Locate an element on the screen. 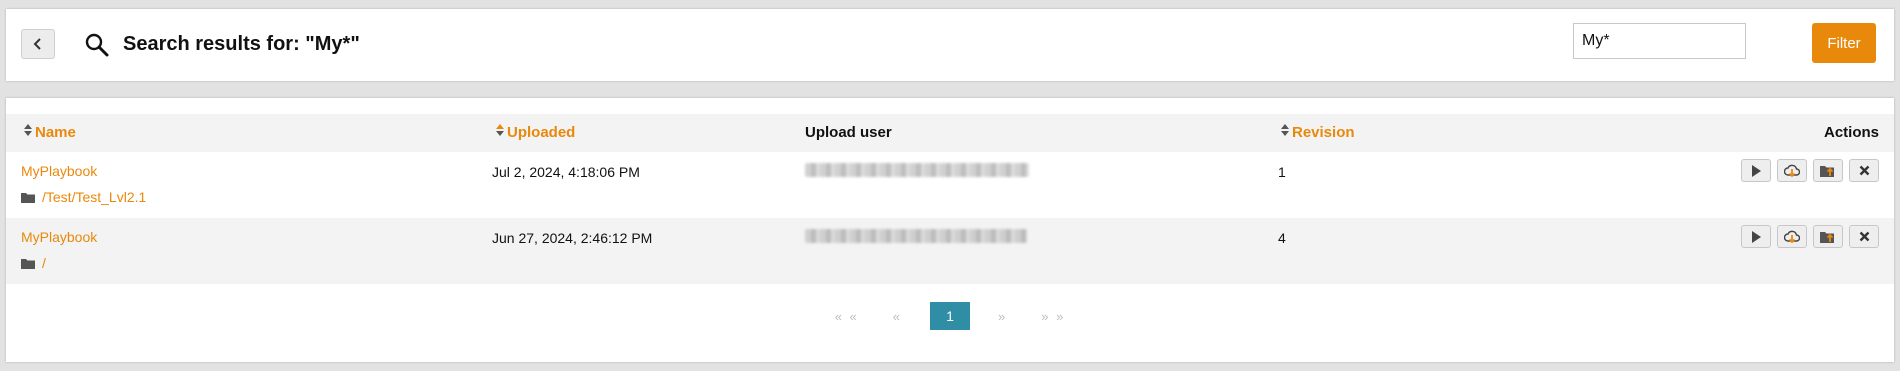 This screenshot has width=1900, height=371. pagination-prev: « is located at coordinates (897, 316).